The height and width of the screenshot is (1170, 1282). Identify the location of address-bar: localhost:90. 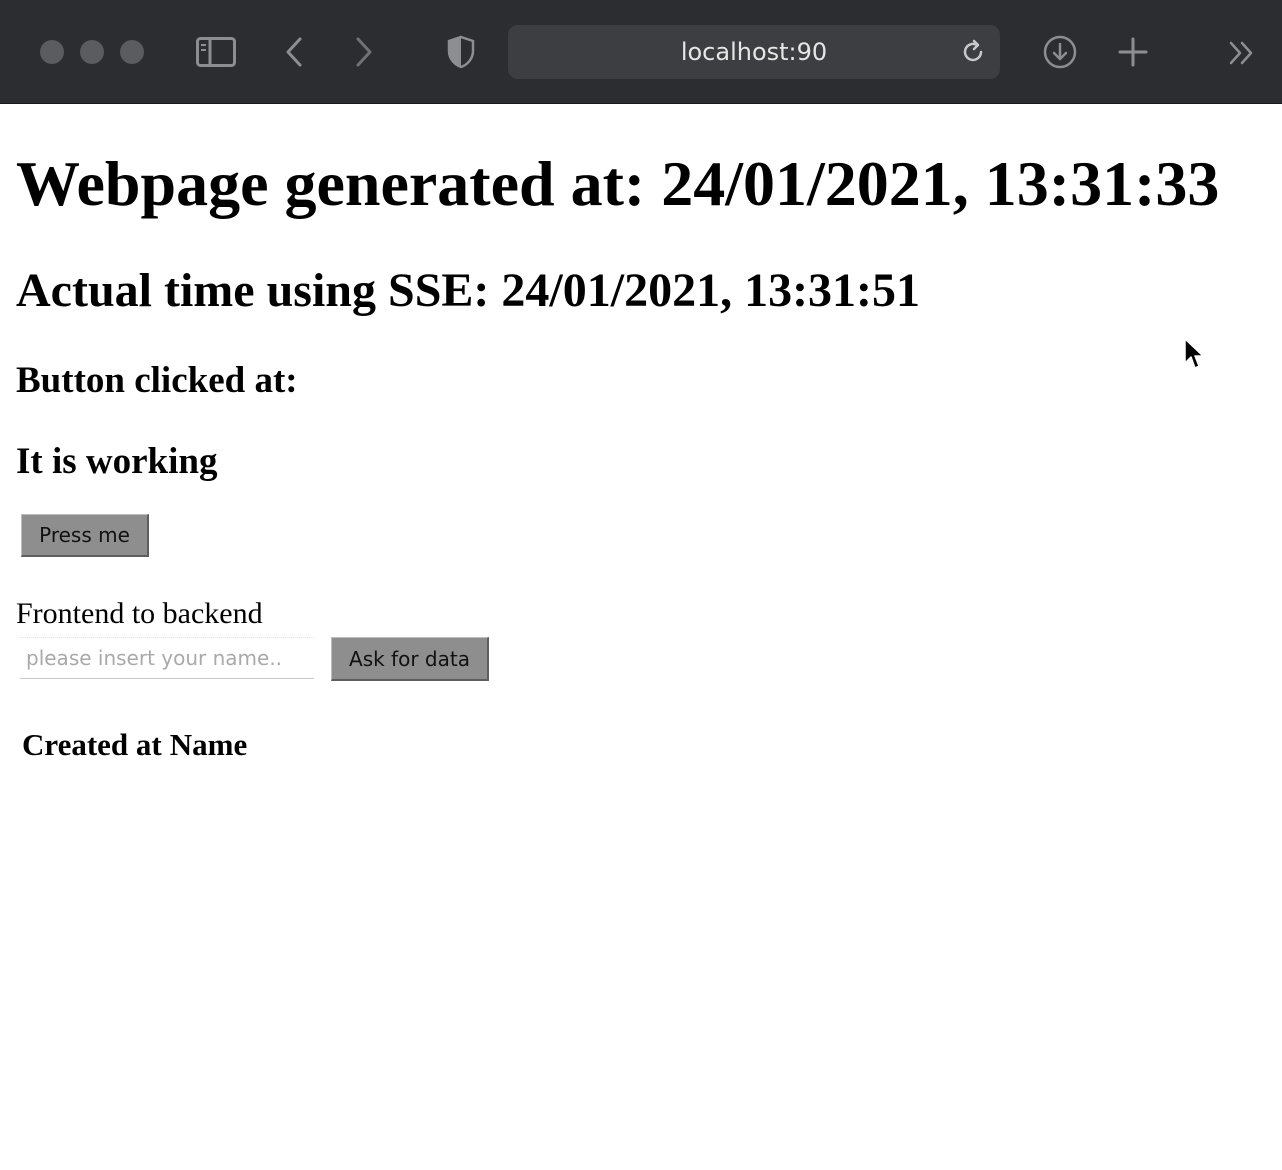
(754, 52).